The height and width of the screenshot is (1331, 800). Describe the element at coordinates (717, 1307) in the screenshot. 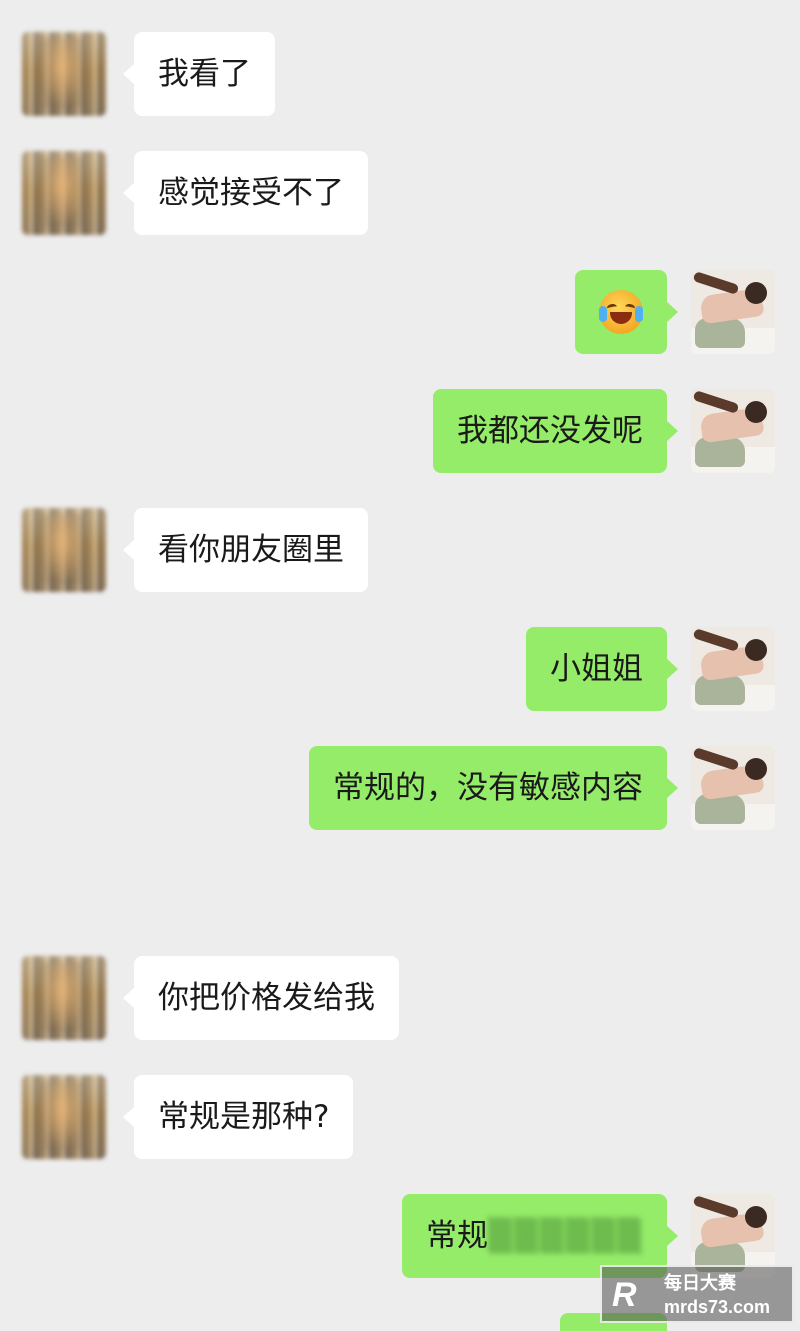

I see `watermark-url: mrds73.com` at that location.